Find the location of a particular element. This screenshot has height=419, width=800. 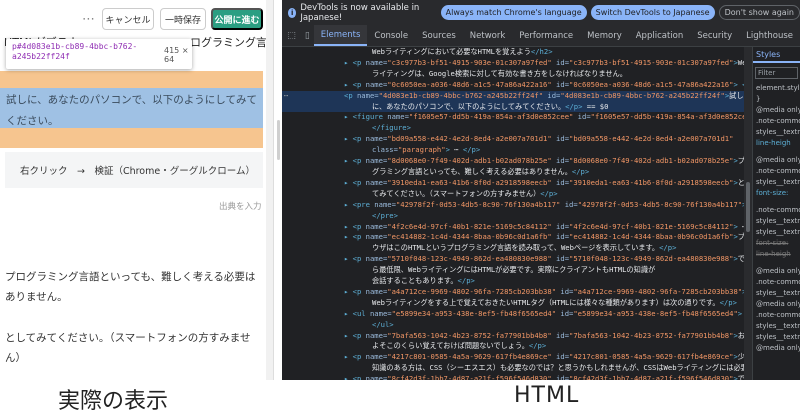

dom-scrollbar is located at coordinates (748, 213).